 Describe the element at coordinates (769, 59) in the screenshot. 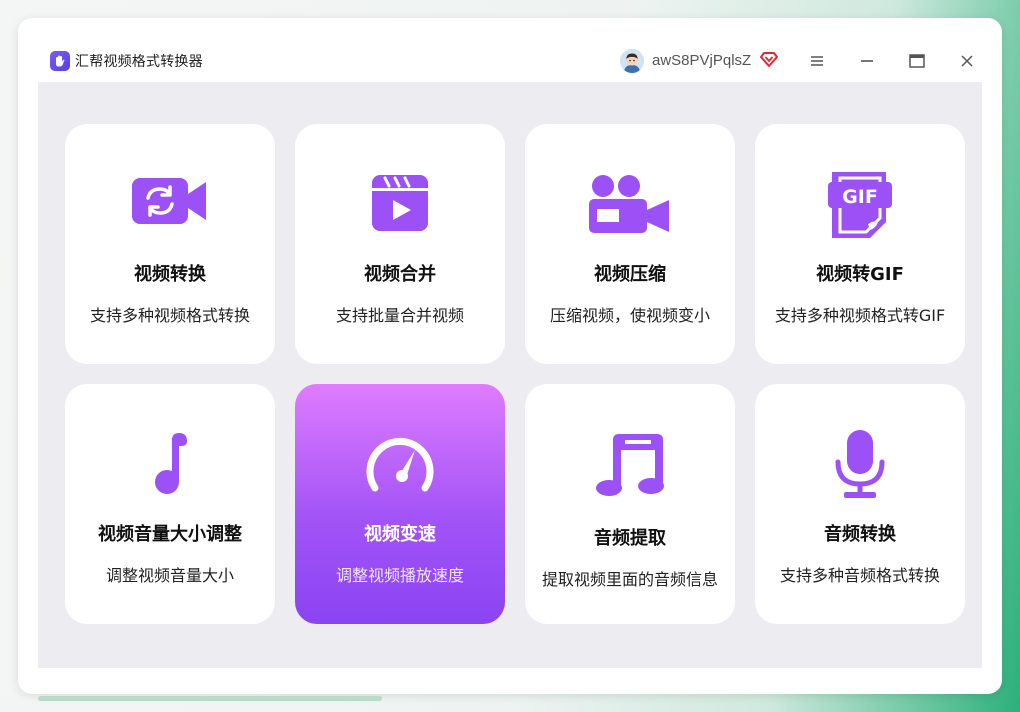

I see `vip-diamond-icon` at that location.